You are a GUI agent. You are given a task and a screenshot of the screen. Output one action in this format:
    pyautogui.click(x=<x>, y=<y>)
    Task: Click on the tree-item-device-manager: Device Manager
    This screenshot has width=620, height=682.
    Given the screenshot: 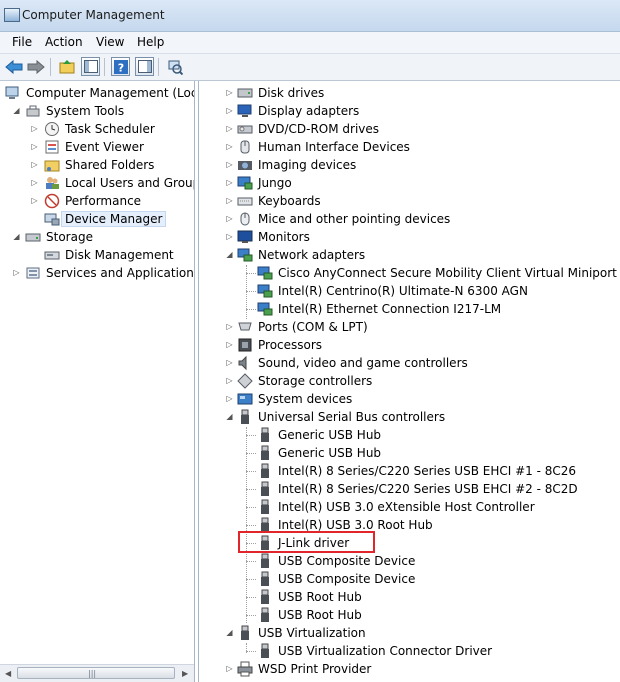 What is the action you would take?
    pyautogui.click(x=97, y=219)
    